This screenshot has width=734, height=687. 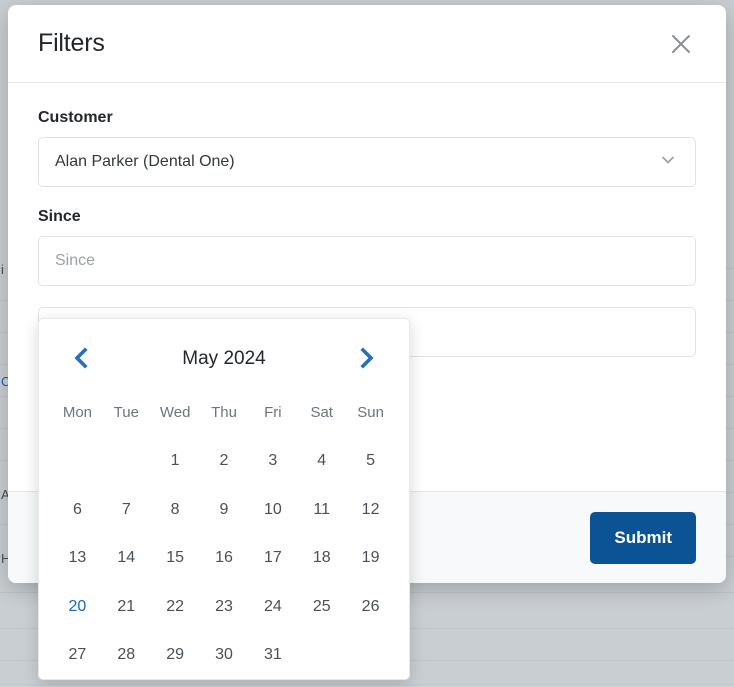 What do you see at coordinates (71, 43) in the screenshot?
I see `page-title: Filters` at bounding box center [71, 43].